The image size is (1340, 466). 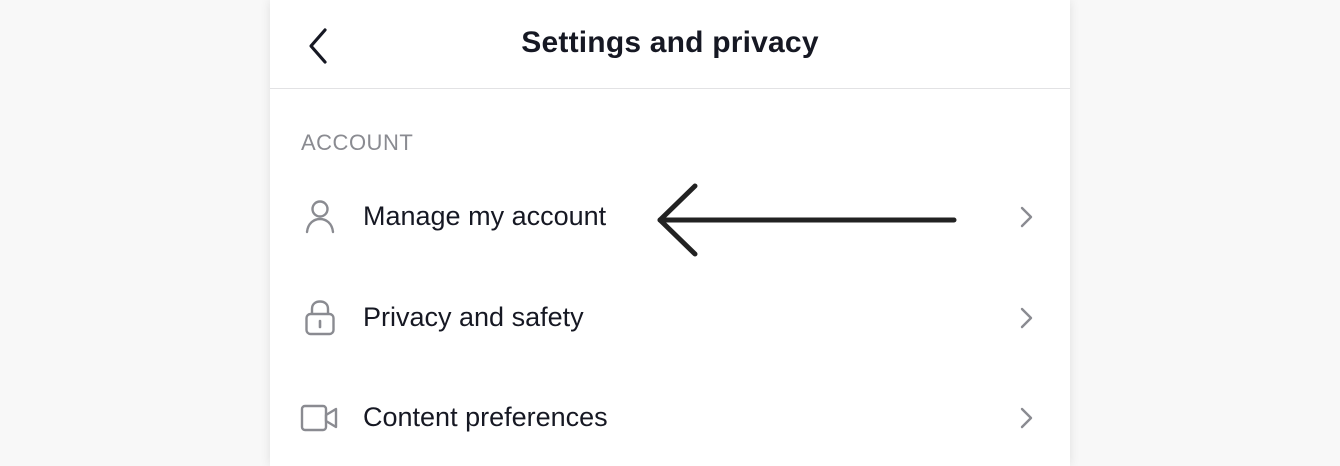 I want to click on menu-item-label: Content preferences, so click(x=485, y=417).